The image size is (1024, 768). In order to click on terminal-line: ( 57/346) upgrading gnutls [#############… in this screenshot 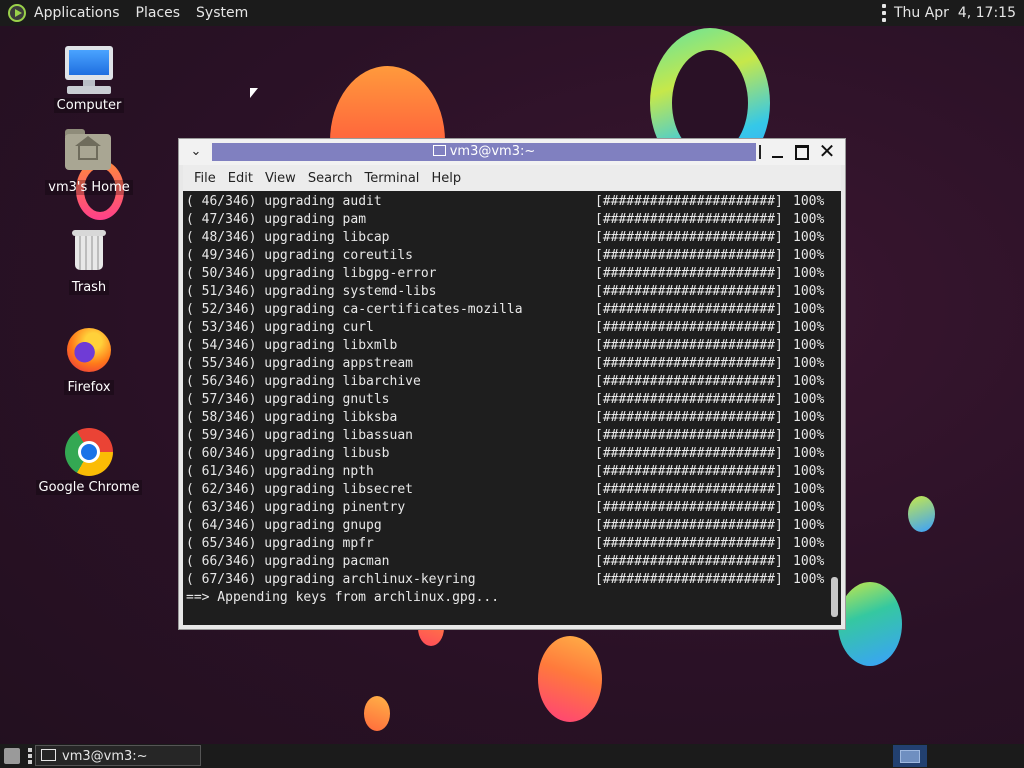, I will do `click(506, 400)`.